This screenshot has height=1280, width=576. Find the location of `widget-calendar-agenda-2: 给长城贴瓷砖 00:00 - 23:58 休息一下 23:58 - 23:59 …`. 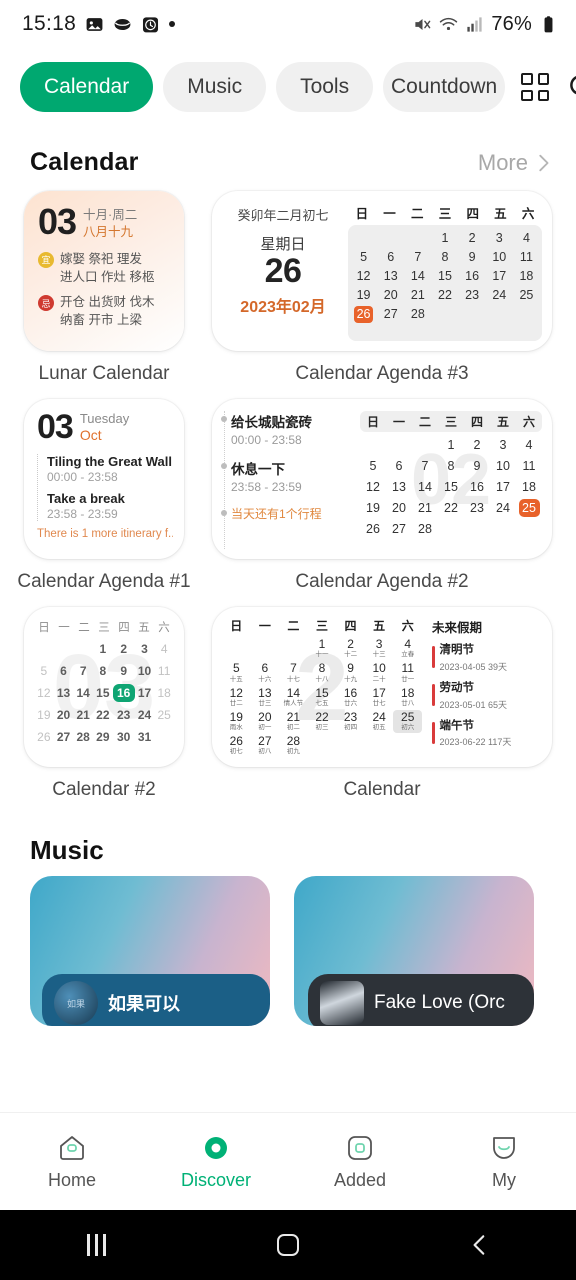

widget-calendar-agenda-2: 给长城贴瓷砖 00:00 - 23:58 休息一下 23:58 - 23:59 … is located at coordinates (382, 479).